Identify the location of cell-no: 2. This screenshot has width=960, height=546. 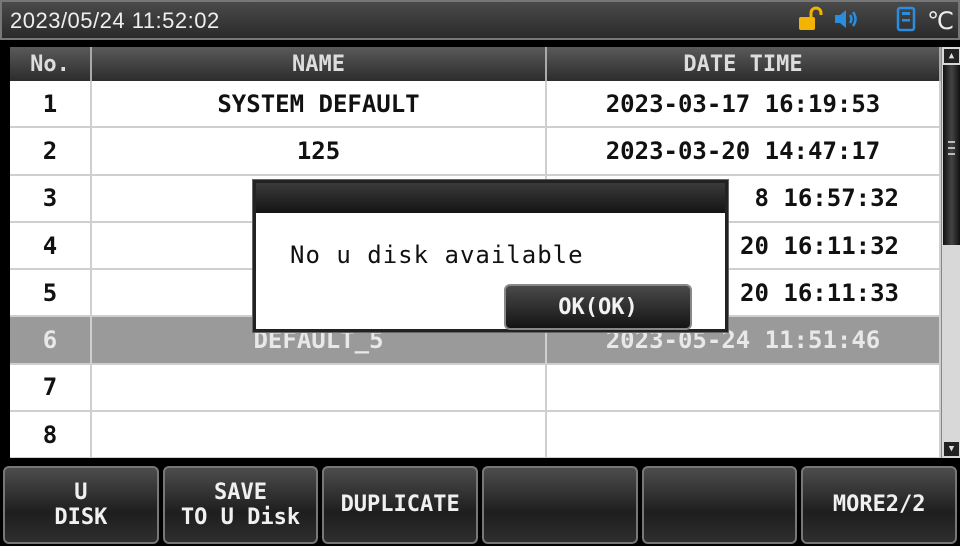
(51, 151).